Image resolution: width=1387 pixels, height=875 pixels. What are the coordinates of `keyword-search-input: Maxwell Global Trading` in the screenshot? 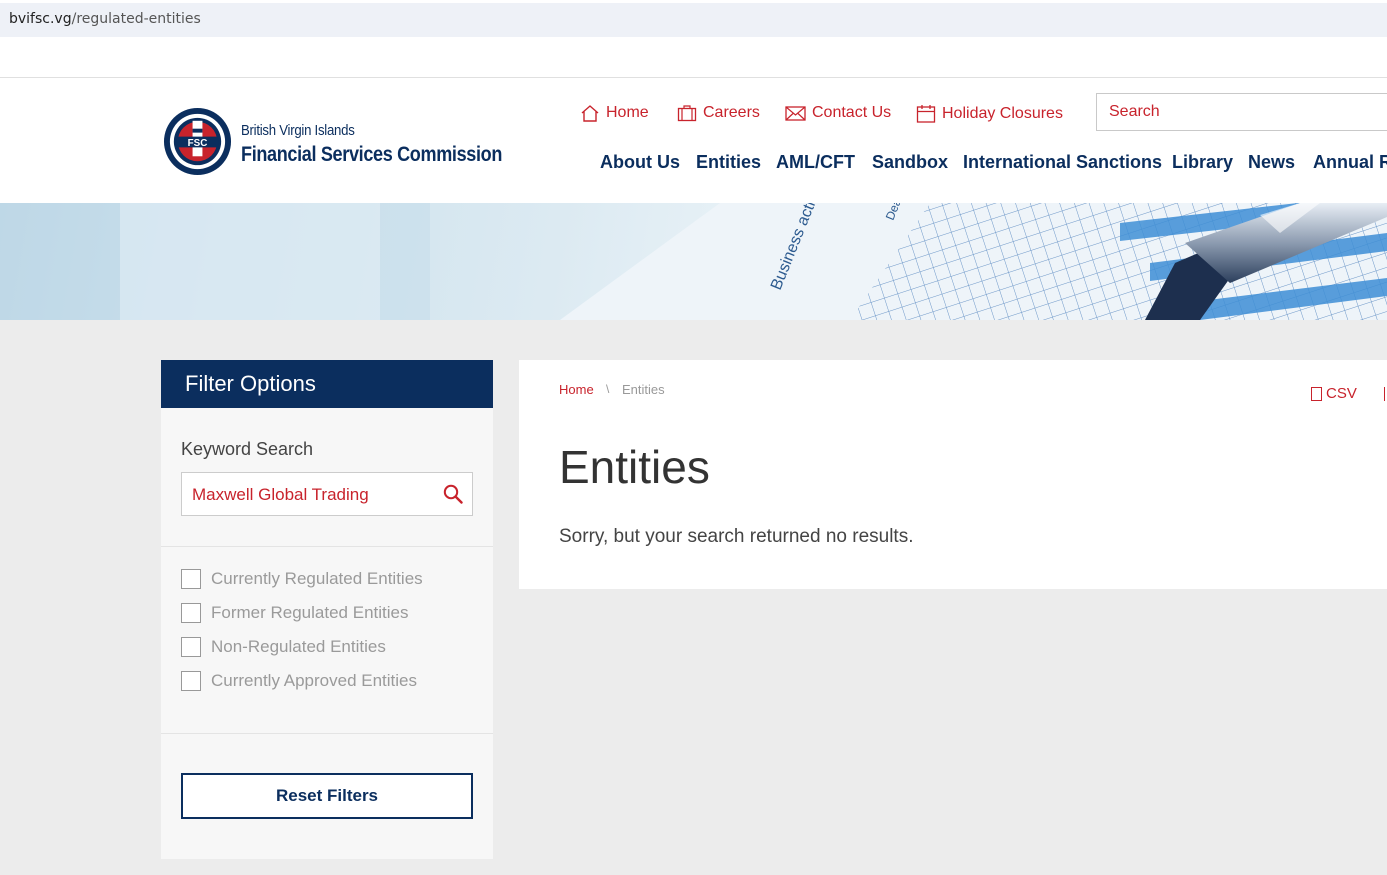 It's located at (327, 494).